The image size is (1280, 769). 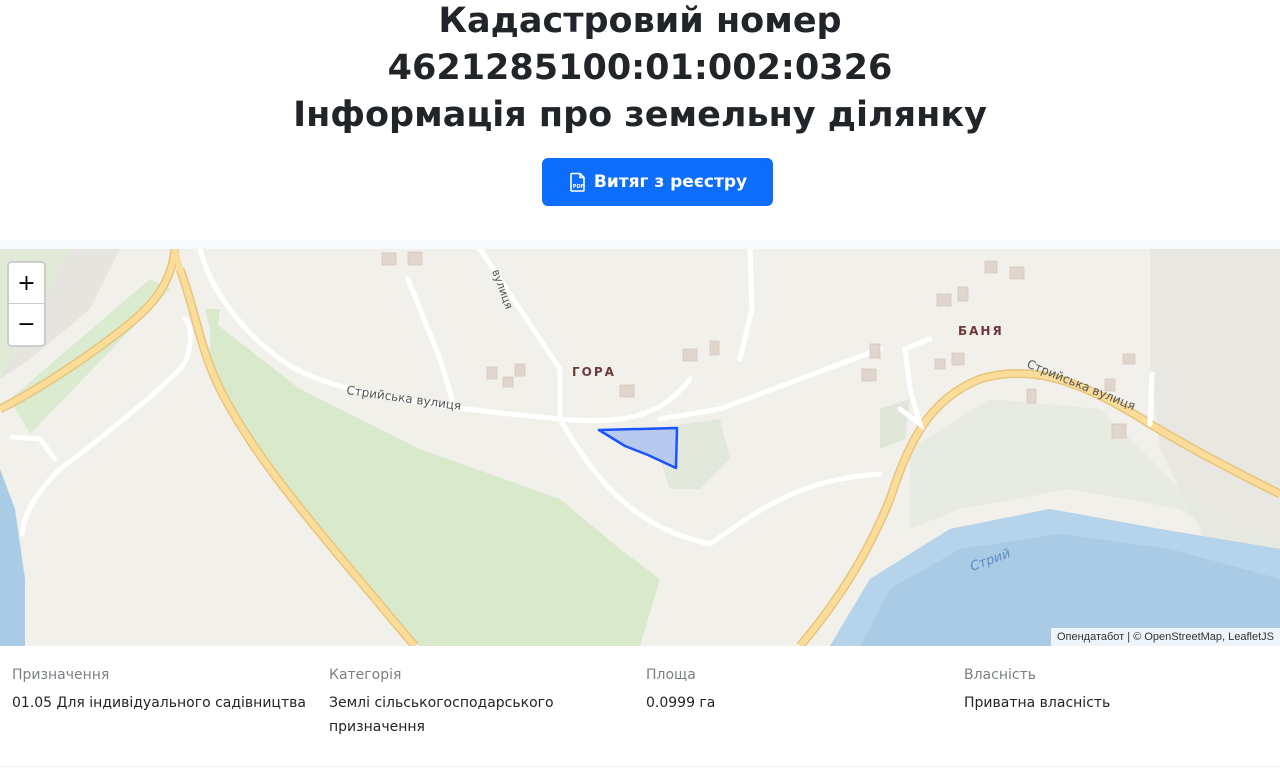 What do you see at coordinates (640, 21) in the screenshot?
I see `page-title-label: Кадастровий номер` at bounding box center [640, 21].